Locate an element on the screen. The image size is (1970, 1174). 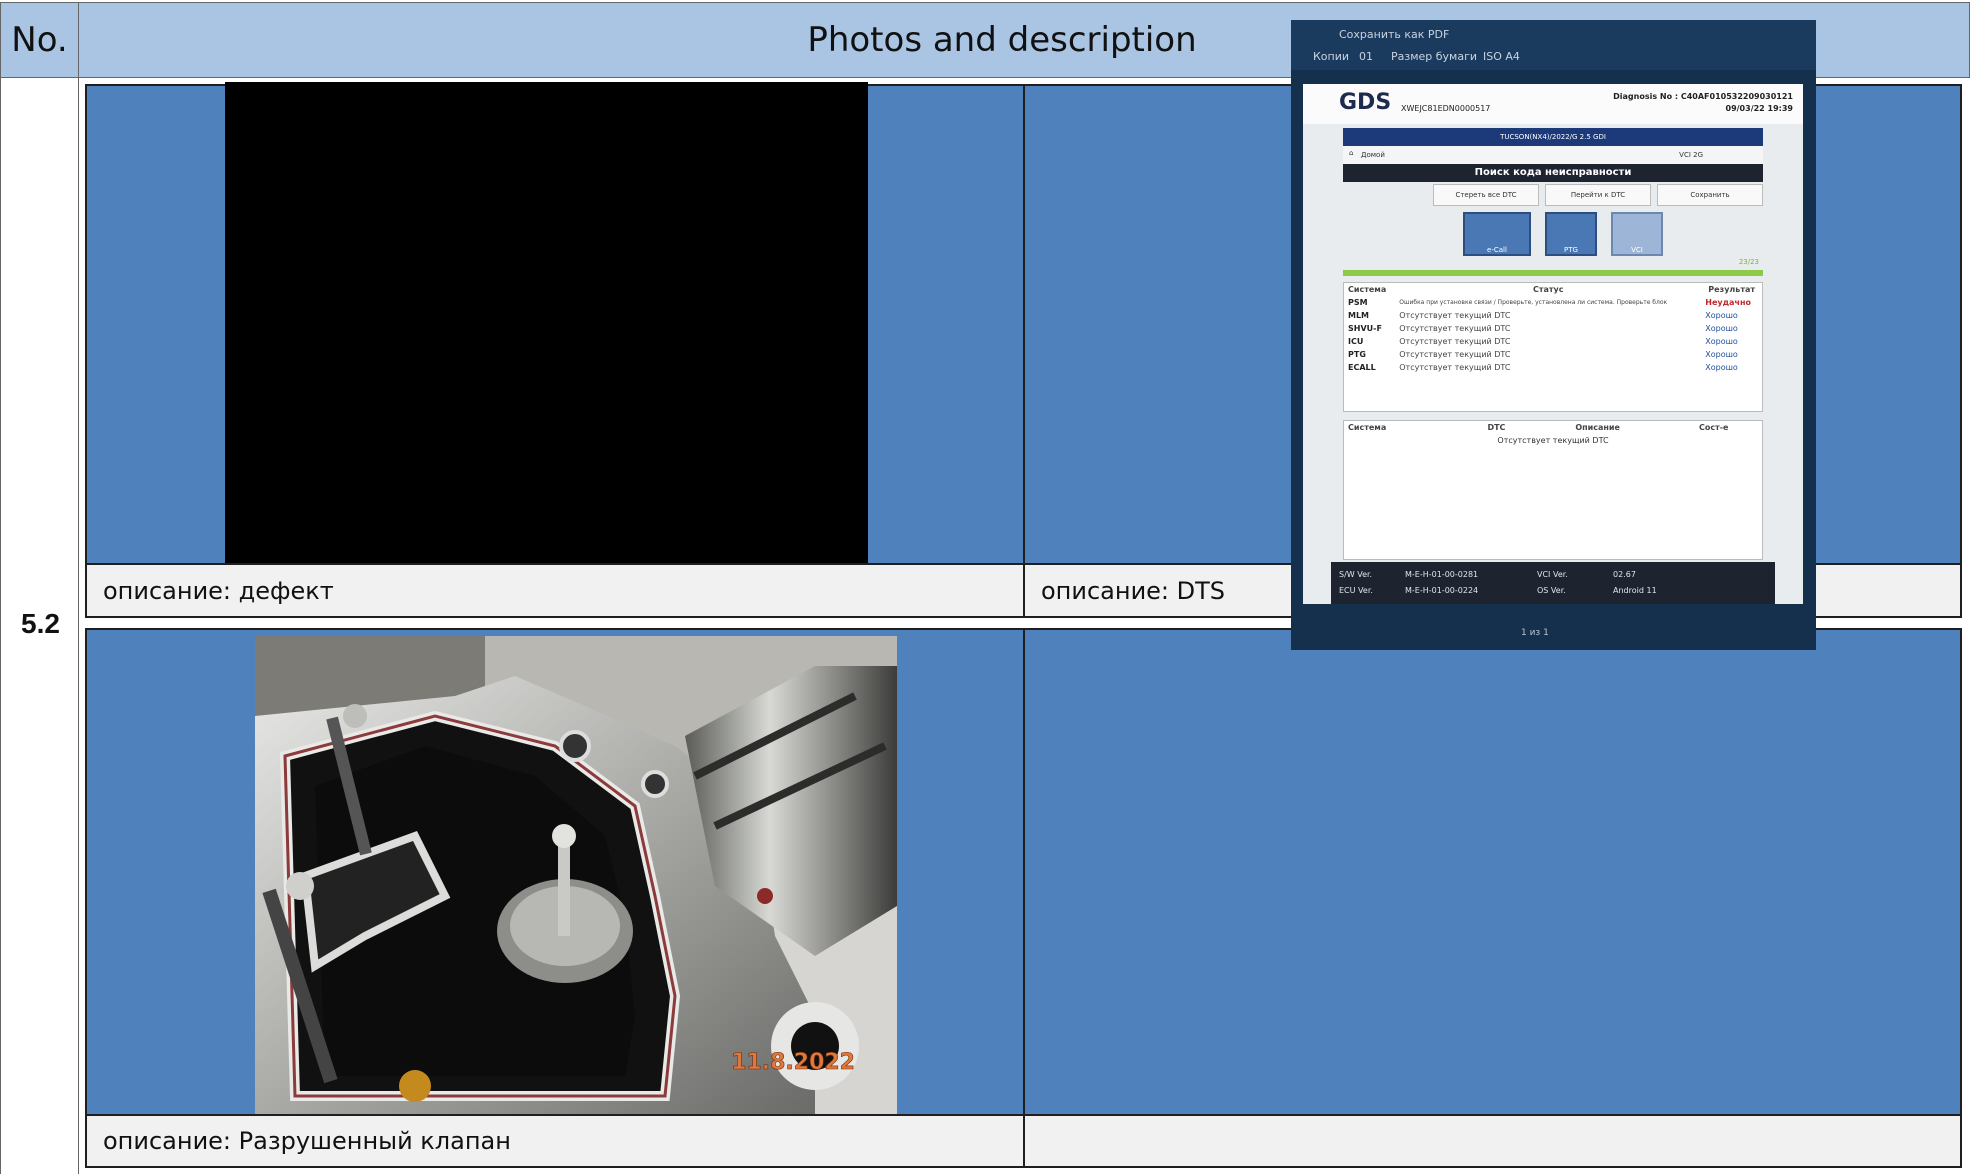
paper-value: ISO A4 is located at coordinates (1501, 56).